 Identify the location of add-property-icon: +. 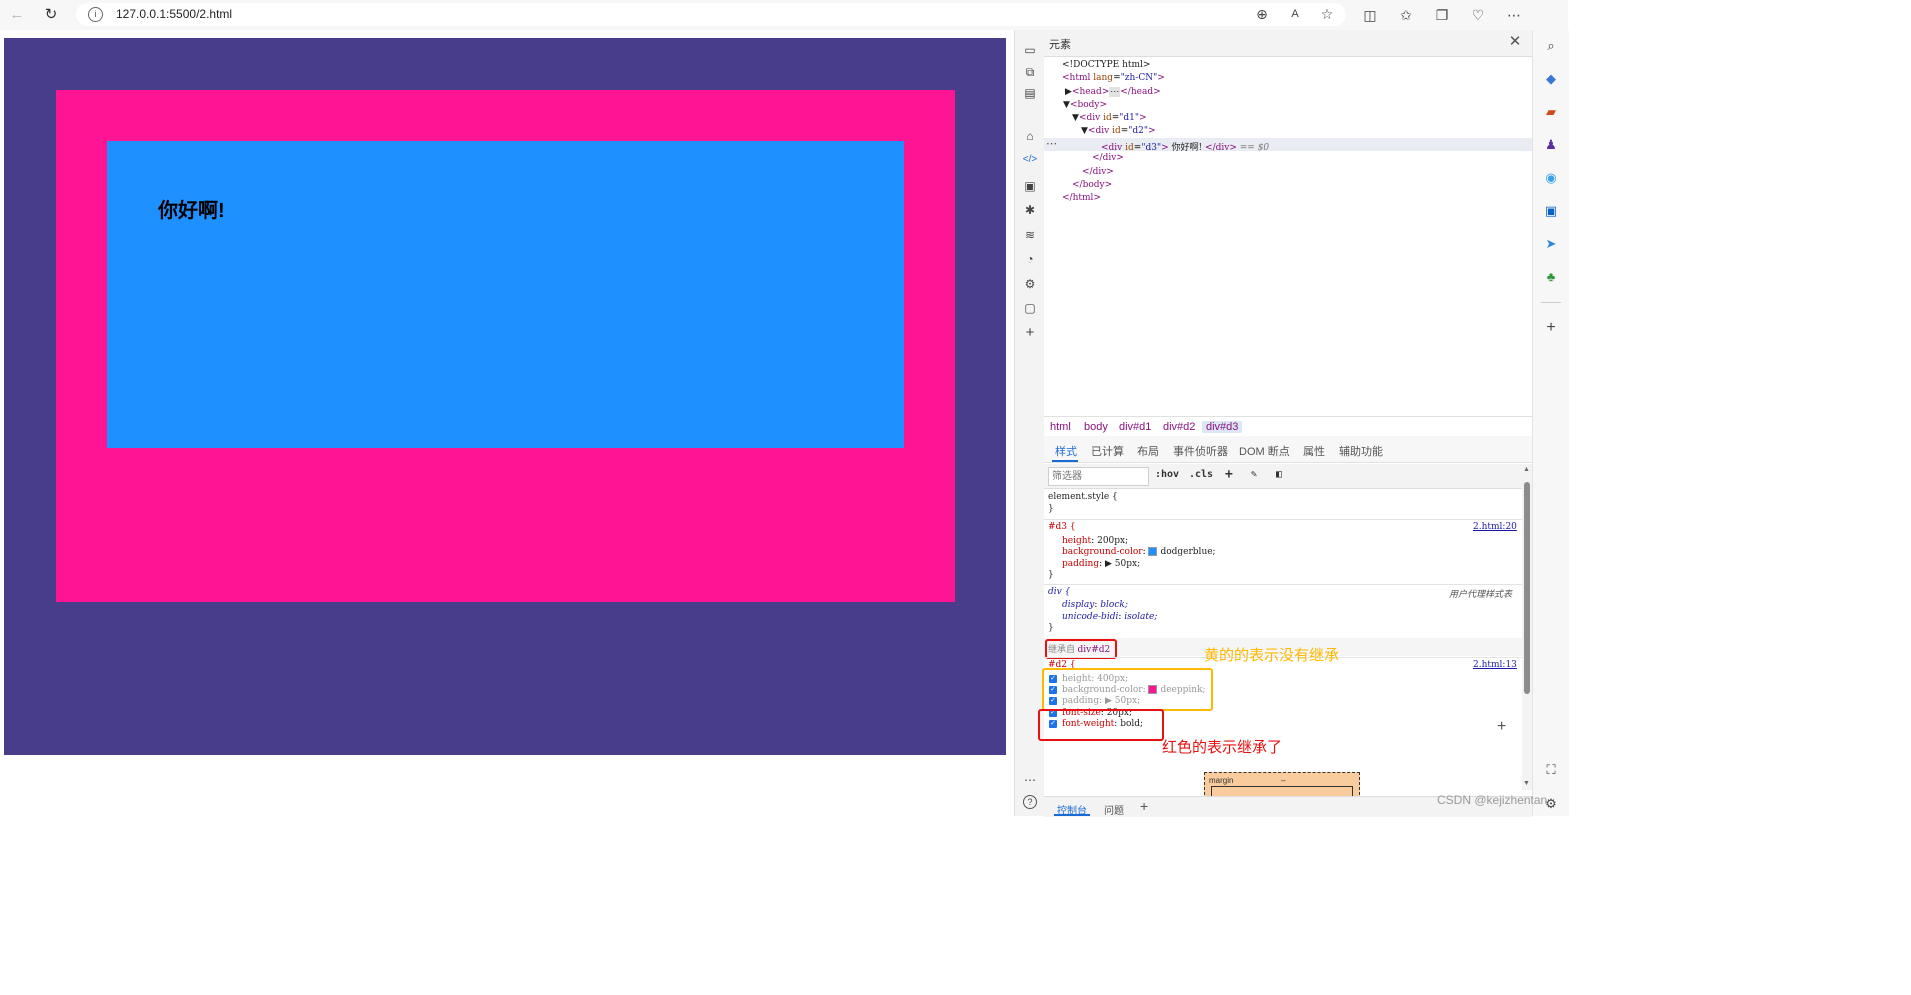
(1501, 727).